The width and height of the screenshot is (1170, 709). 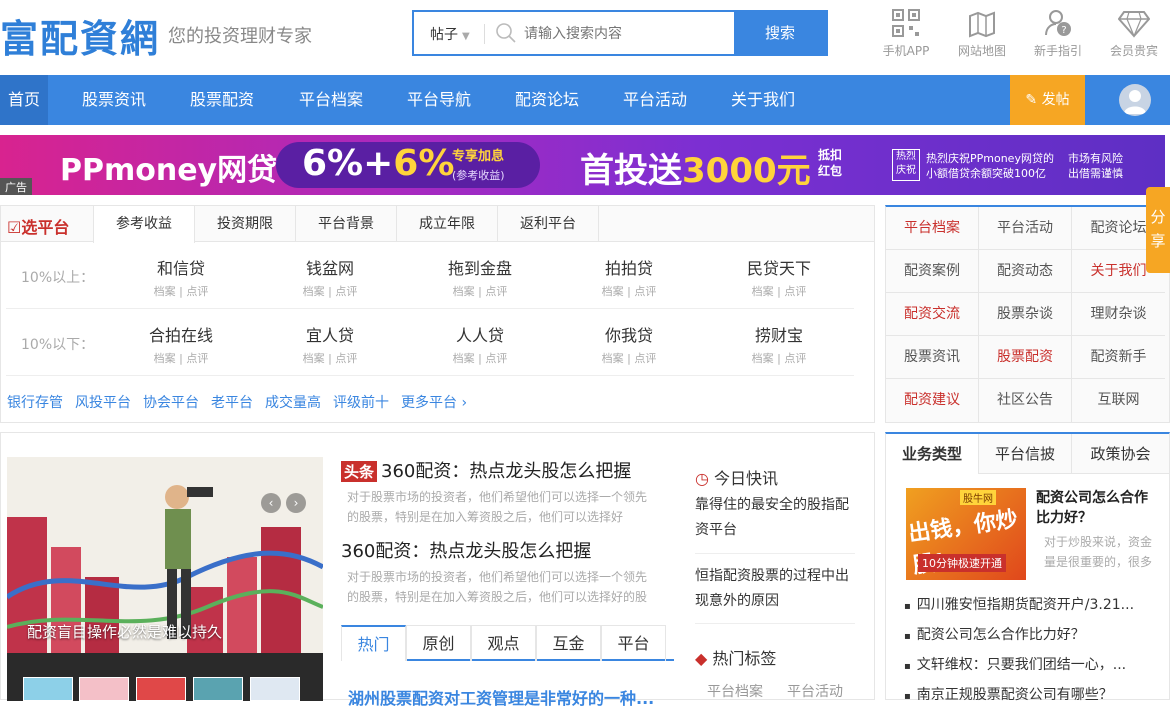 I want to click on grid-funding-beginner: 配资新手, so click(x=1118, y=357).